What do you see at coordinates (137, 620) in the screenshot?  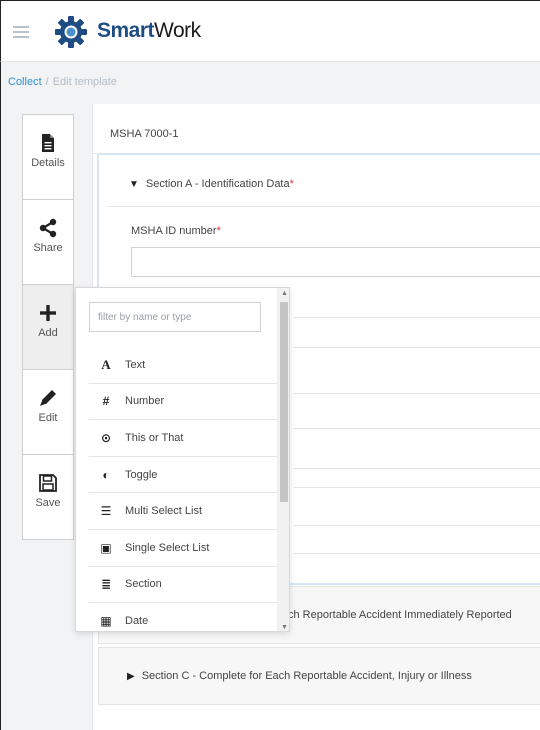 I see `field-type-label: Date` at bounding box center [137, 620].